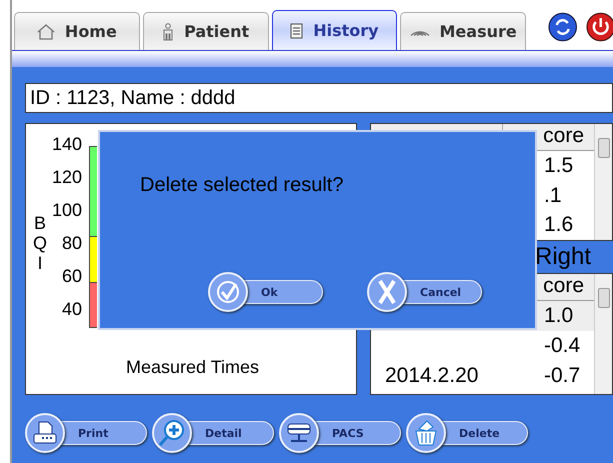 This screenshot has width=613, height=463. I want to click on action-button: Detail, so click(213, 433).